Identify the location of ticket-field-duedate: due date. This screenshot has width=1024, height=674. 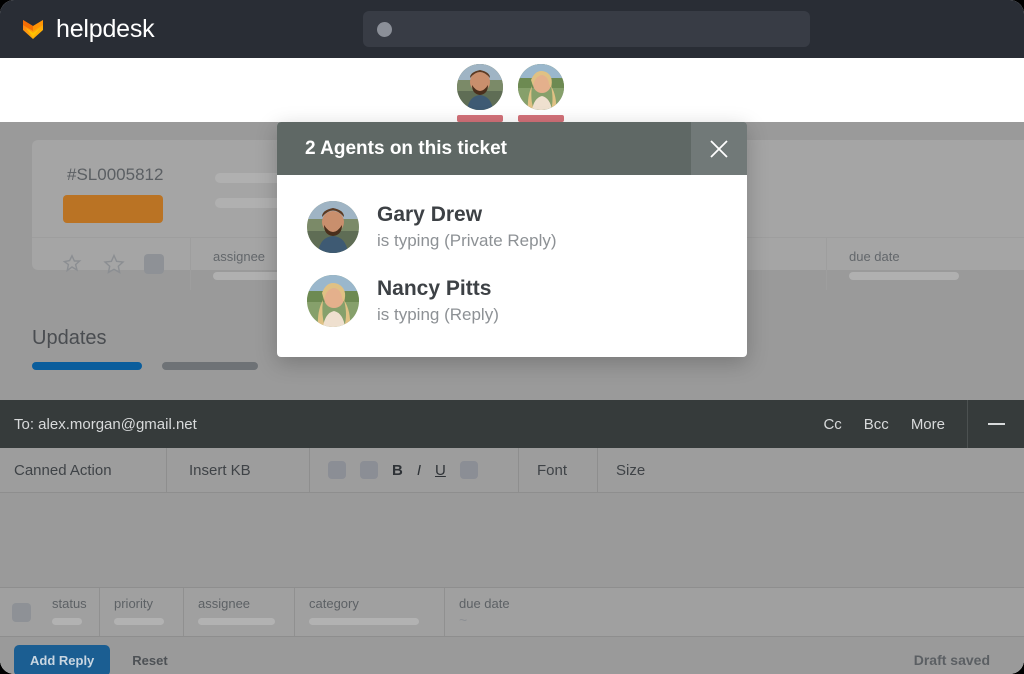
(925, 264).